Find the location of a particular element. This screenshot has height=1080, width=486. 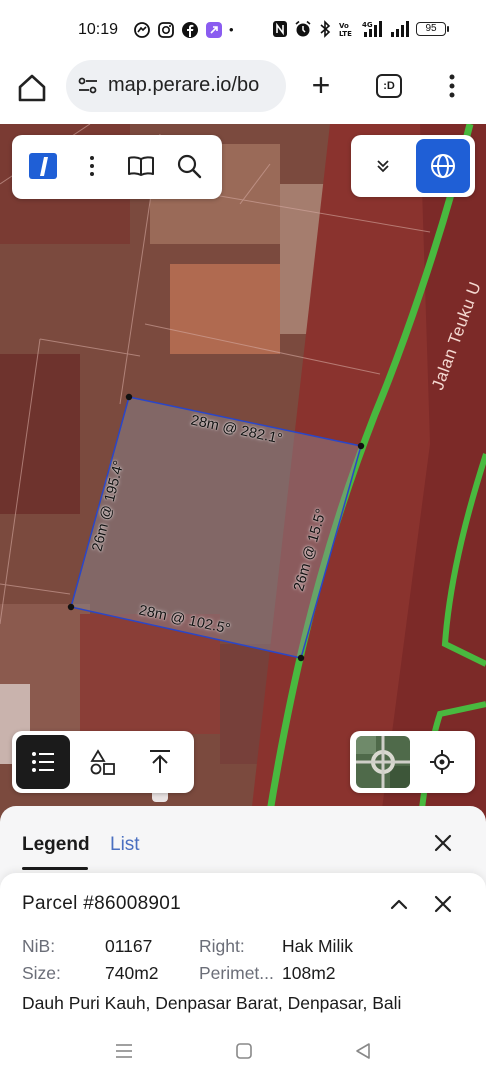

locate-me-button is located at coordinates (442, 762).